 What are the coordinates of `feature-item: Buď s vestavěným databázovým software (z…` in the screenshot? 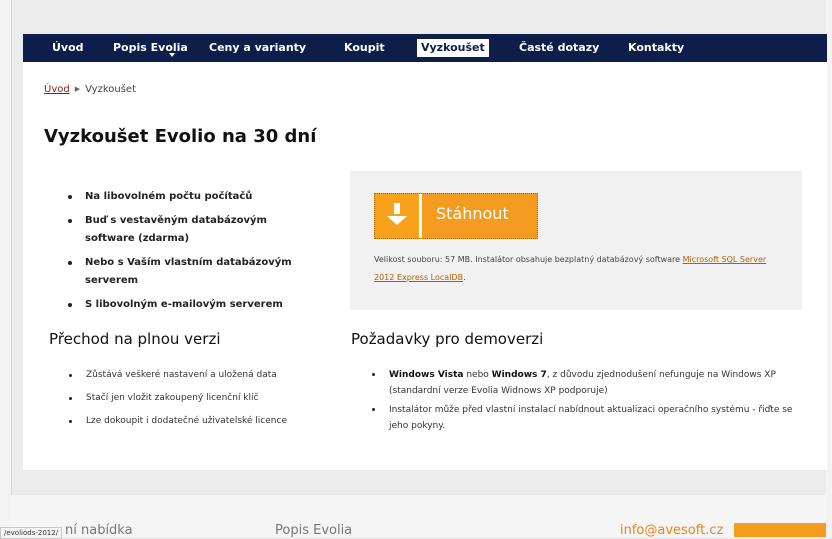 It's located at (190, 230).